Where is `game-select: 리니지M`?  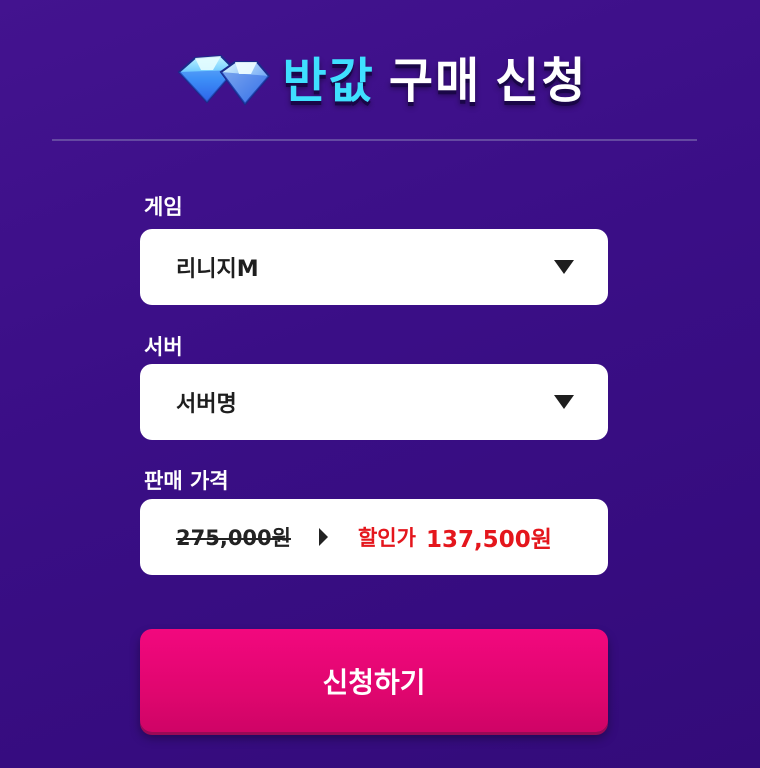
game-select: 리니지M is located at coordinates (374, 267).